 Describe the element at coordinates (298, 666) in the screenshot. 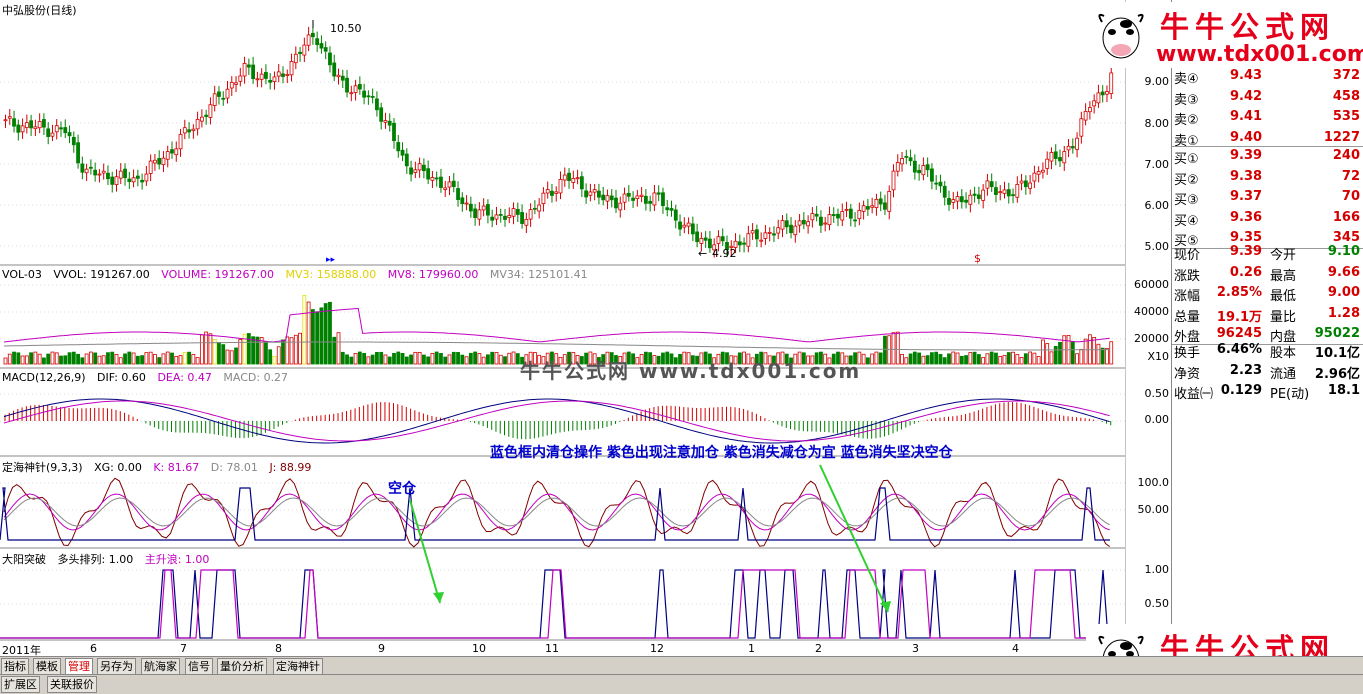

I see `tab-7: 定海神针` at that location.